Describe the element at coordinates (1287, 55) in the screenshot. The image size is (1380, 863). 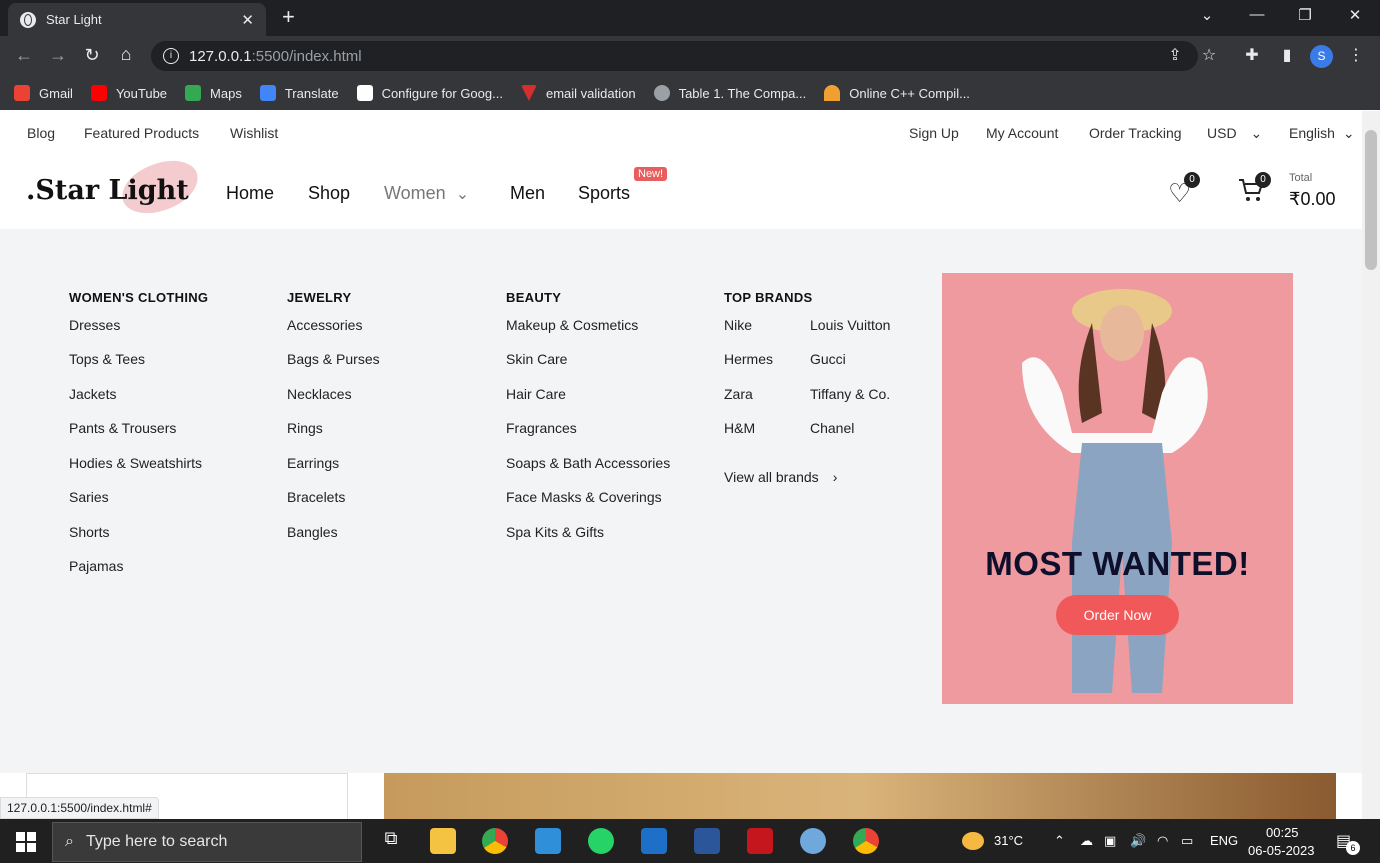
I see `side-panel-icon: ▮` at that location.